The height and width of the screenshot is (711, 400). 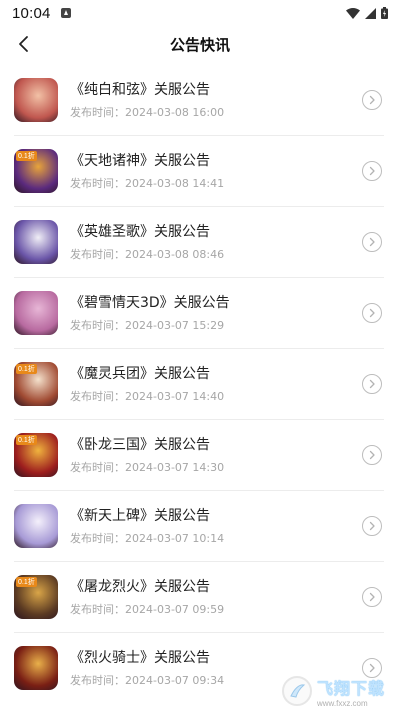 I want to click on watermark: 飞翔下载 www.fxxz.com, so click(x=338, y=691).